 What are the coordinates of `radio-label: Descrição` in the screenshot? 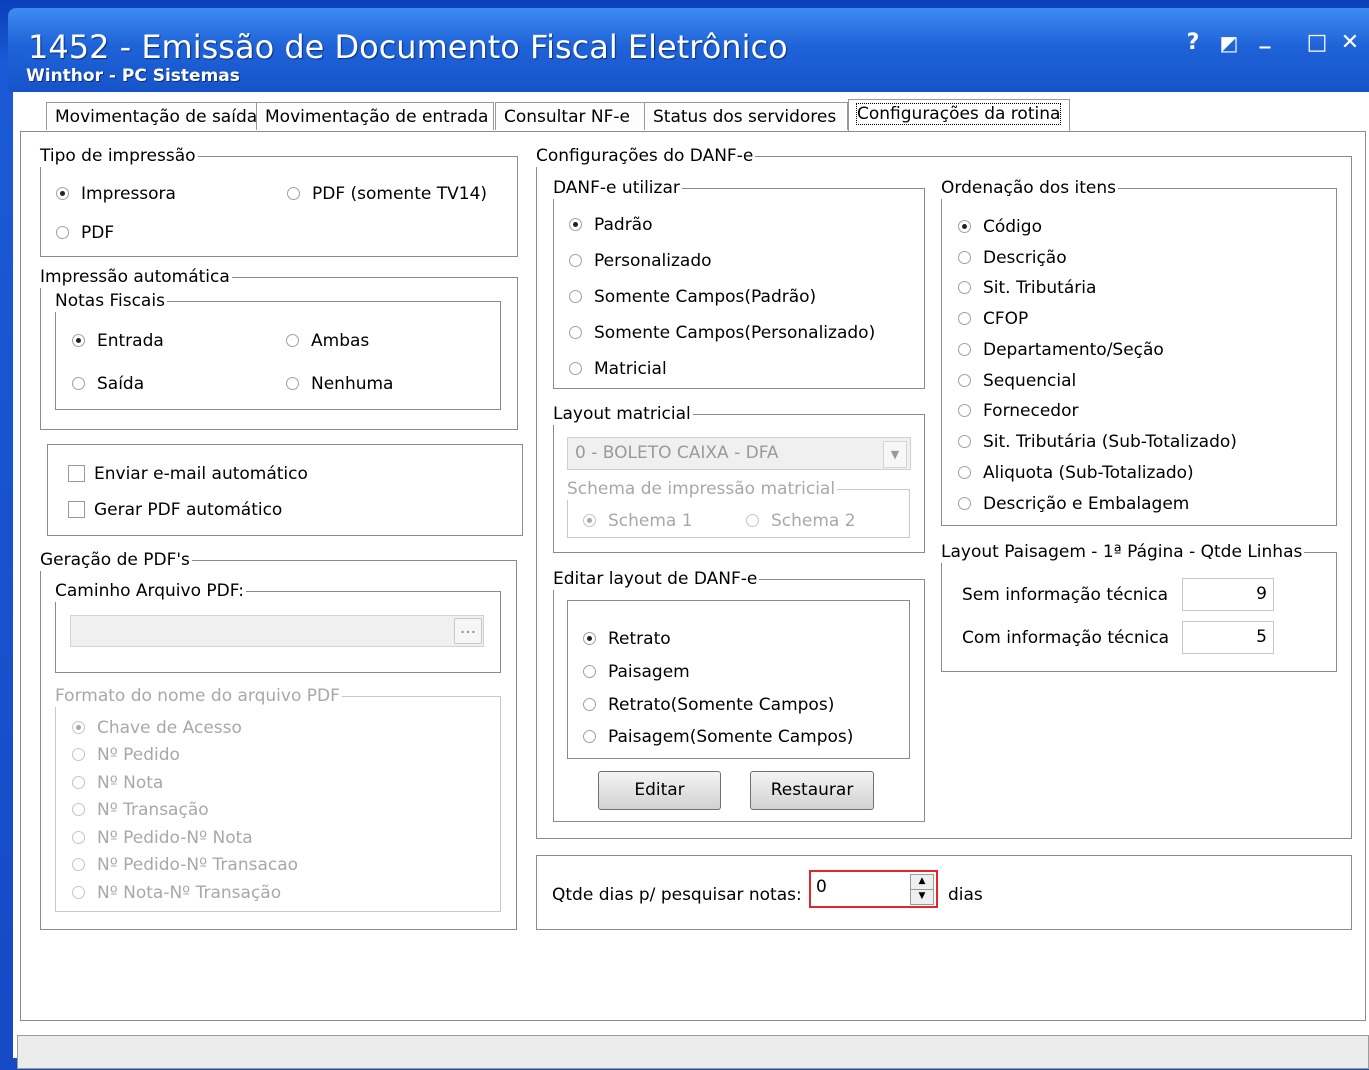 It's located at (1025, 258).